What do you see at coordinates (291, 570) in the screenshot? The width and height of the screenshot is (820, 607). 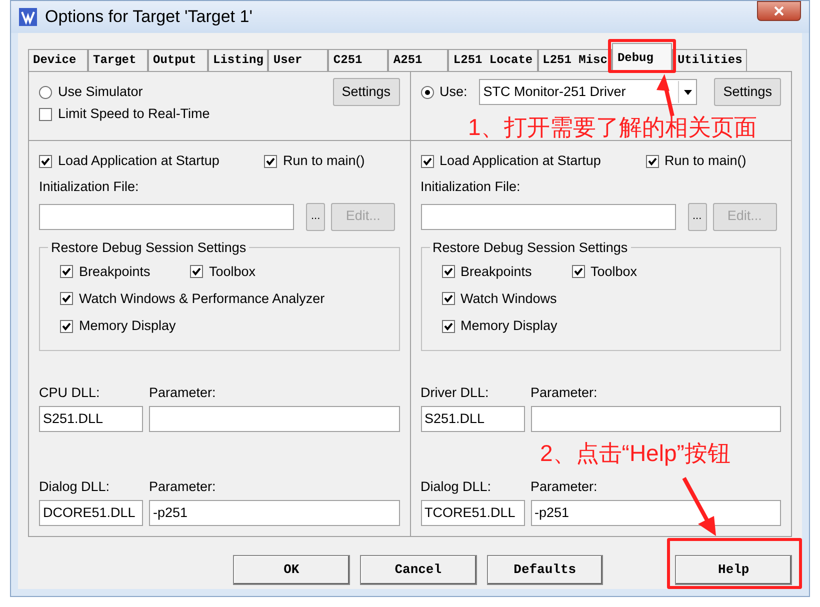 I see `dialog-button: OK` at bounding box center [291, 570].